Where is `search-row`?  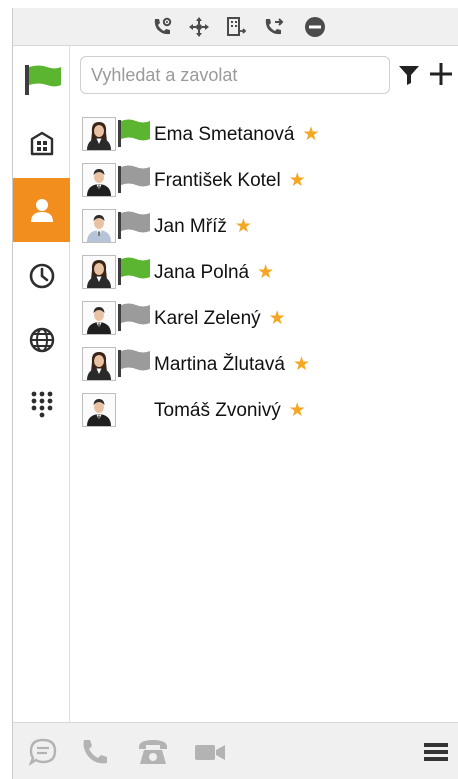
search-row is located at coordinates (264, 79).